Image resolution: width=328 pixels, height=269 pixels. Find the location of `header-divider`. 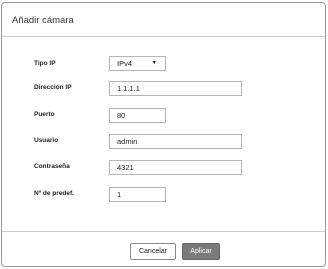

header-divider is located at coordinates (163, 36).